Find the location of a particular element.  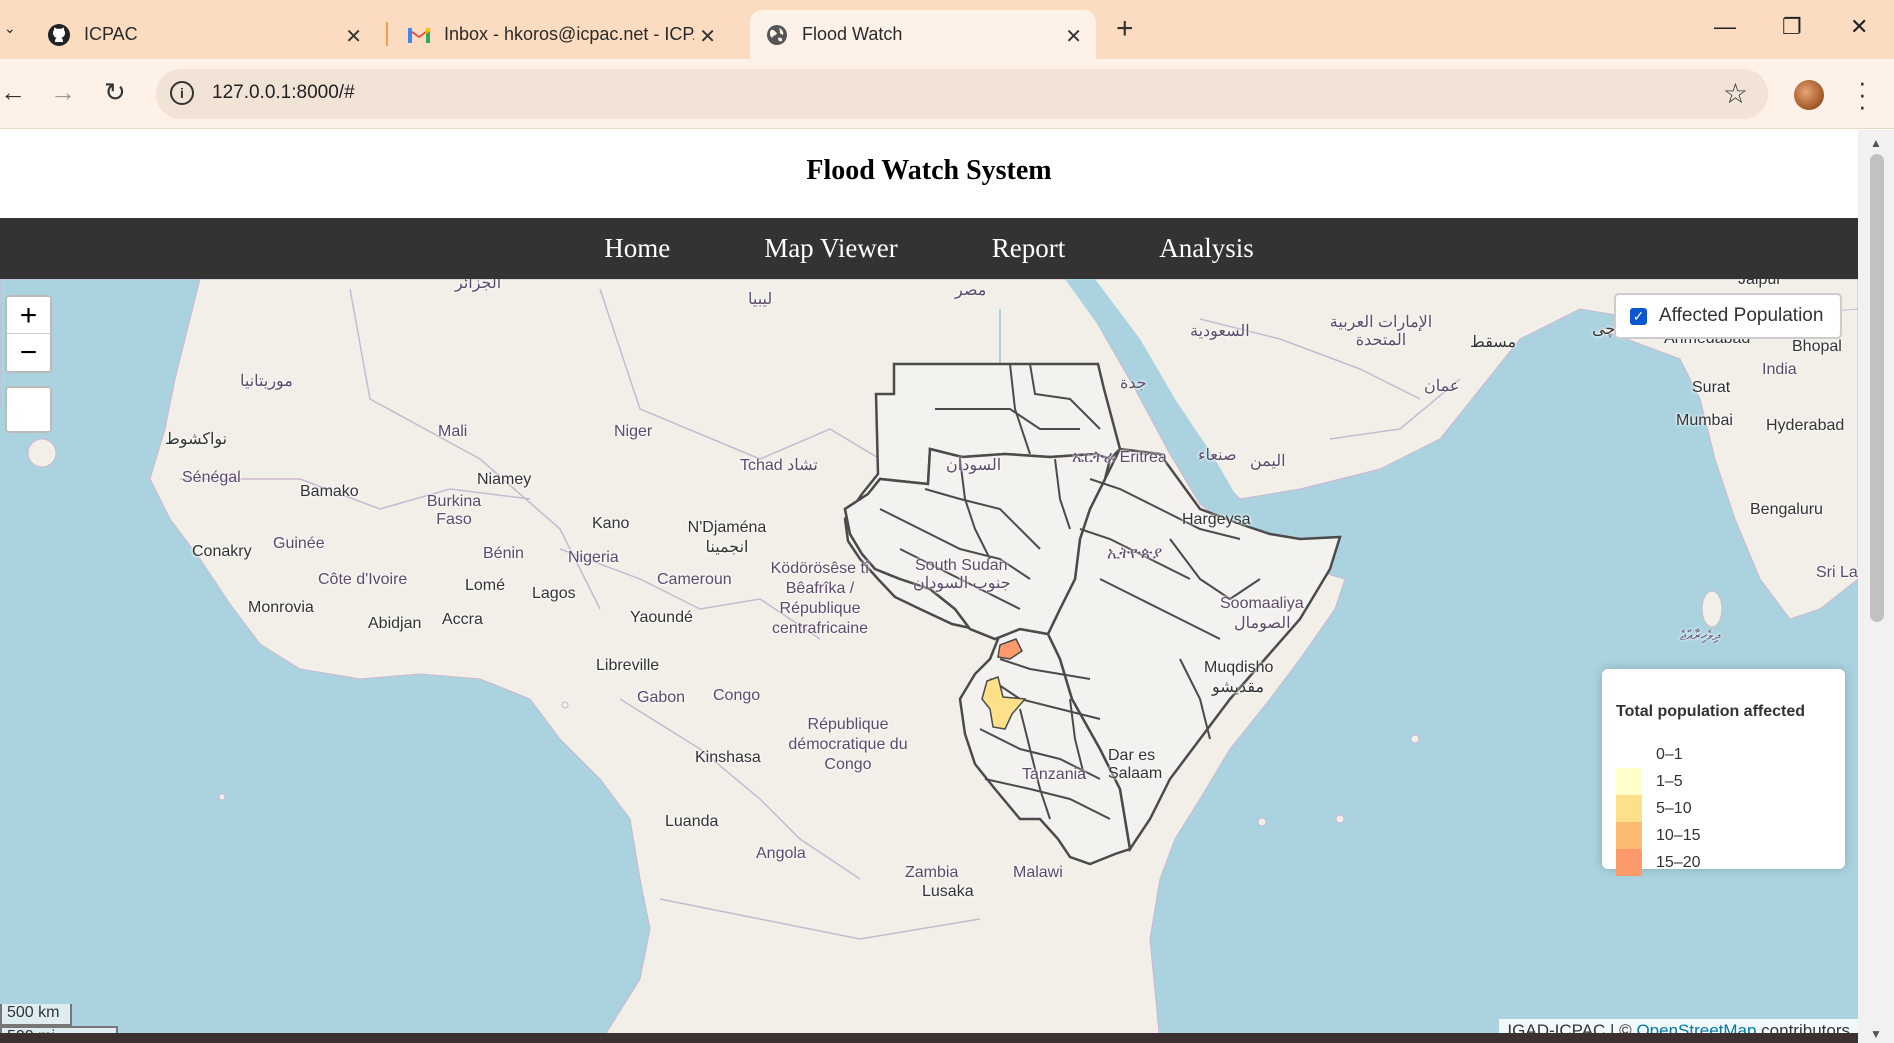

map-label: Malawi is located at coordinates (1038, 872).